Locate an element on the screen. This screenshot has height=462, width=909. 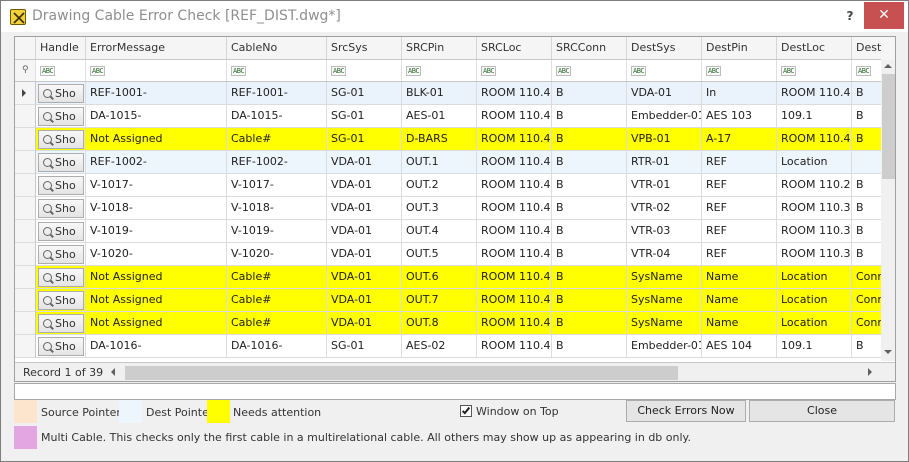
cell-error-message: REF-1002- is located at coordinates (156, 162).